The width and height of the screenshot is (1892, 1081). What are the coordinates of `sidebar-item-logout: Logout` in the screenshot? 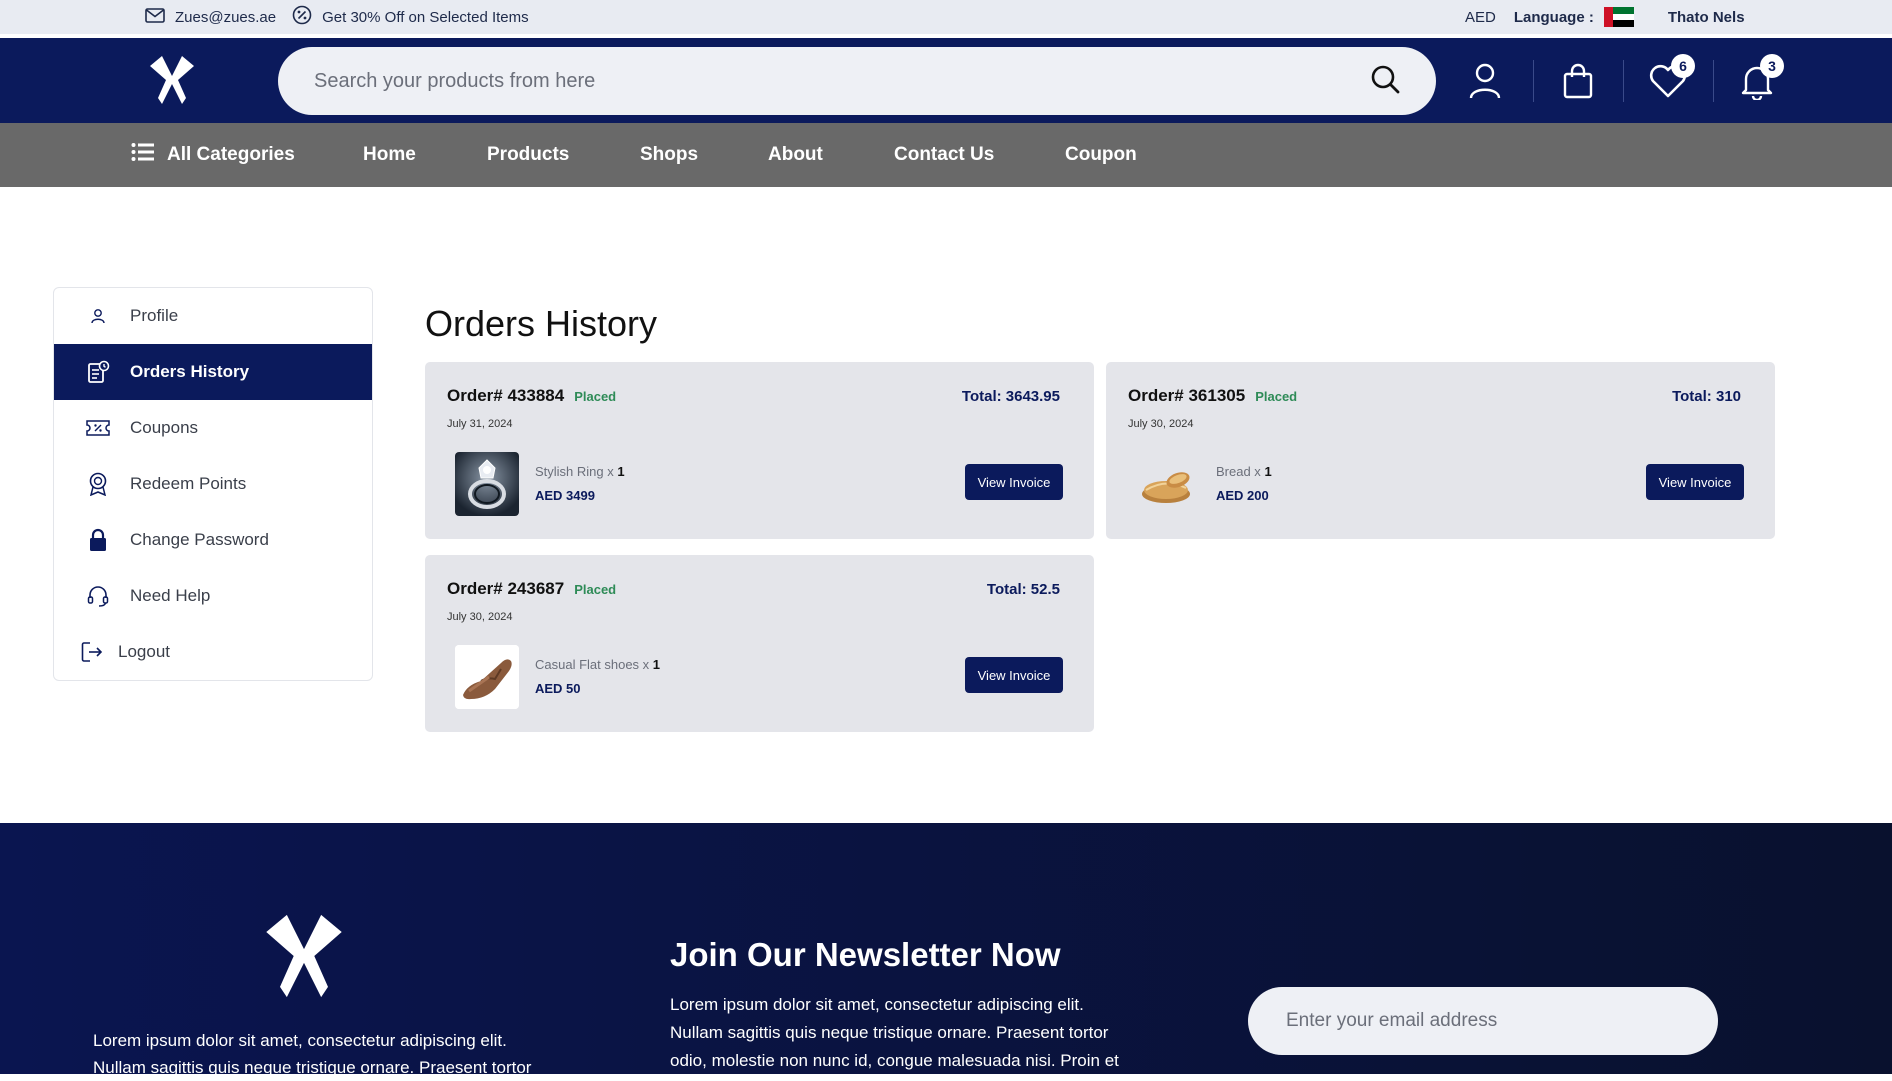 It's located at (213, 652).